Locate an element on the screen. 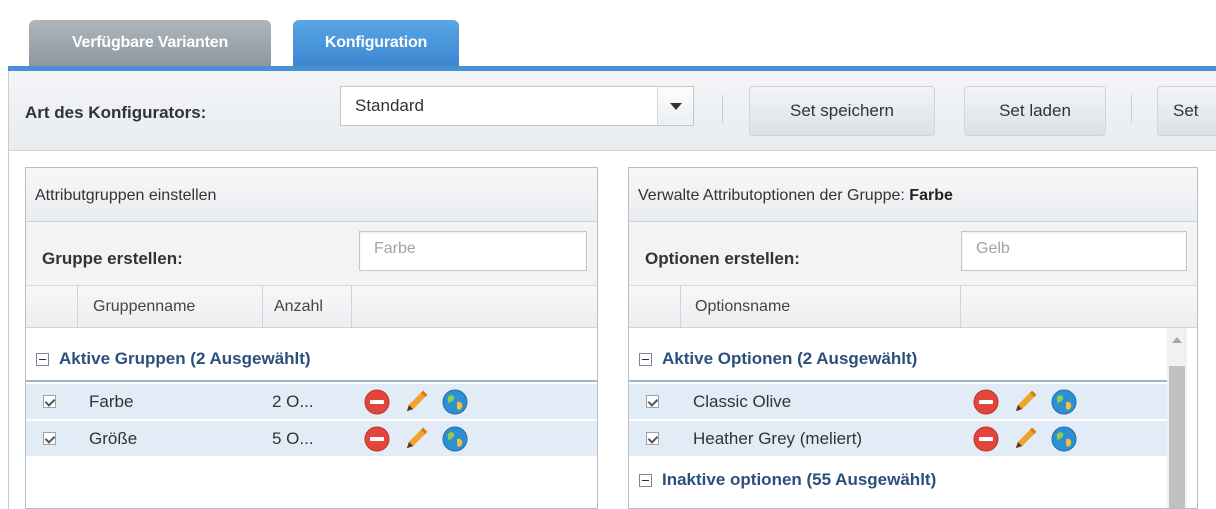 The width and height of the screenshot is (1216, 509). table-header: Gruppenname Anzahl is located at coordinates (311, 307).